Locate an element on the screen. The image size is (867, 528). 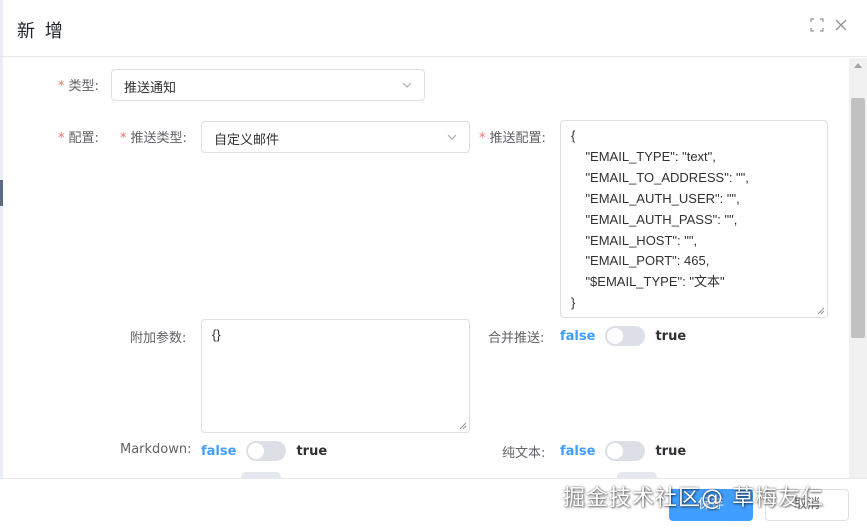
push-type-select-value: 自定义邮件 is located at coordinates (247, 140).